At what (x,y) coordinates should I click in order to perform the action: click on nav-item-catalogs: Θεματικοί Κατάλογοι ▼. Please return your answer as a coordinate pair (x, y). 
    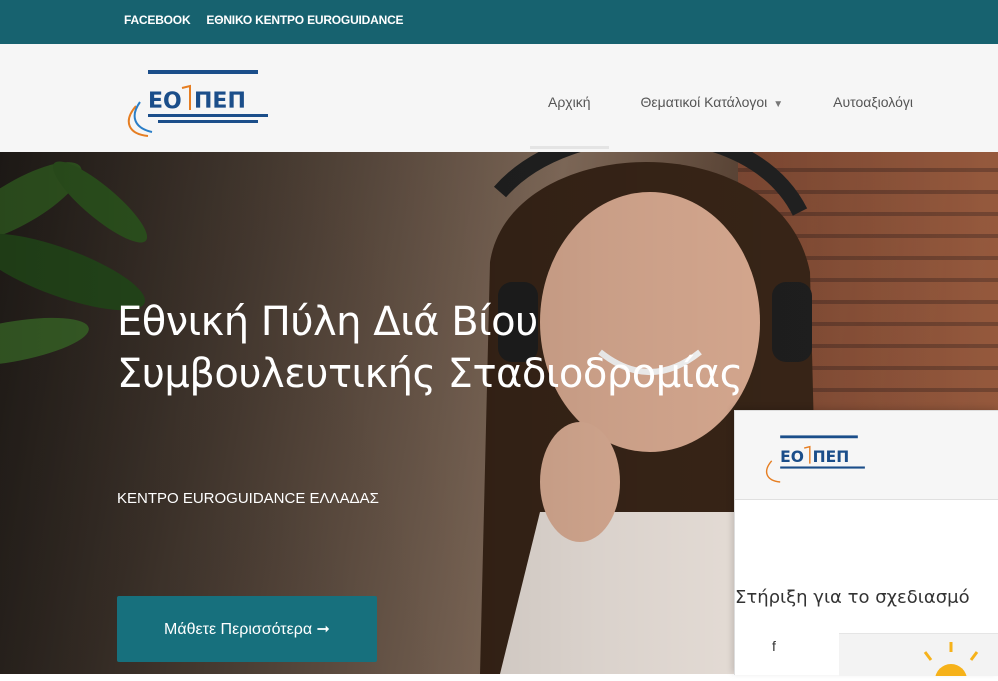
    Looking at the image, I should click on (712, 102).